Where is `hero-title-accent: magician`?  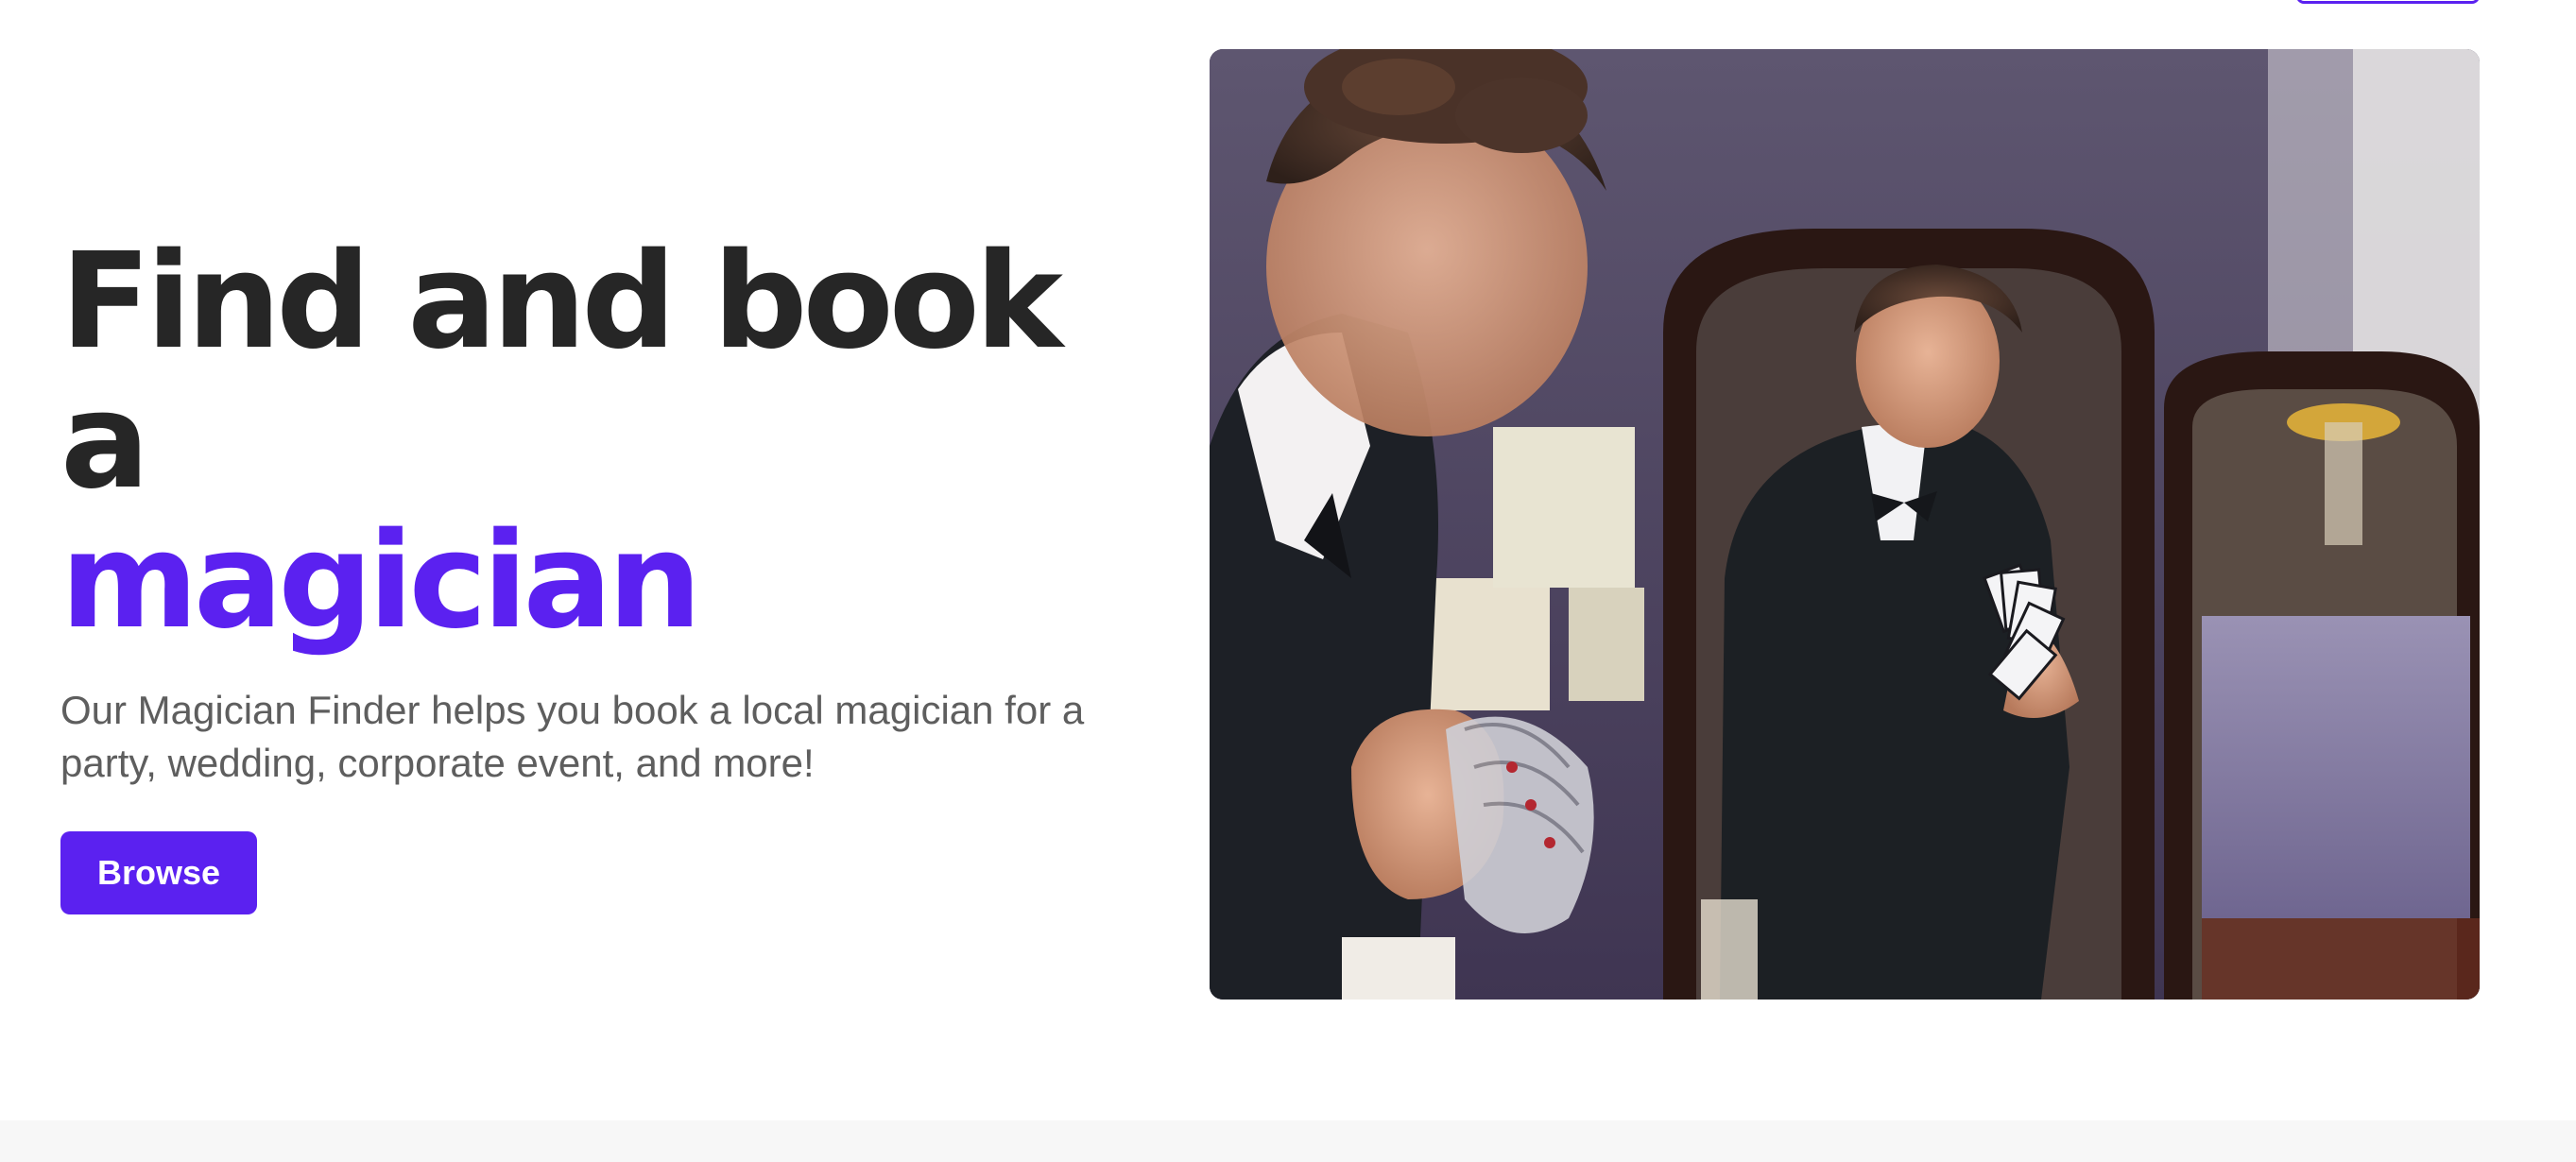
hero-title-accent: magician is located at coordinates (381, 581).